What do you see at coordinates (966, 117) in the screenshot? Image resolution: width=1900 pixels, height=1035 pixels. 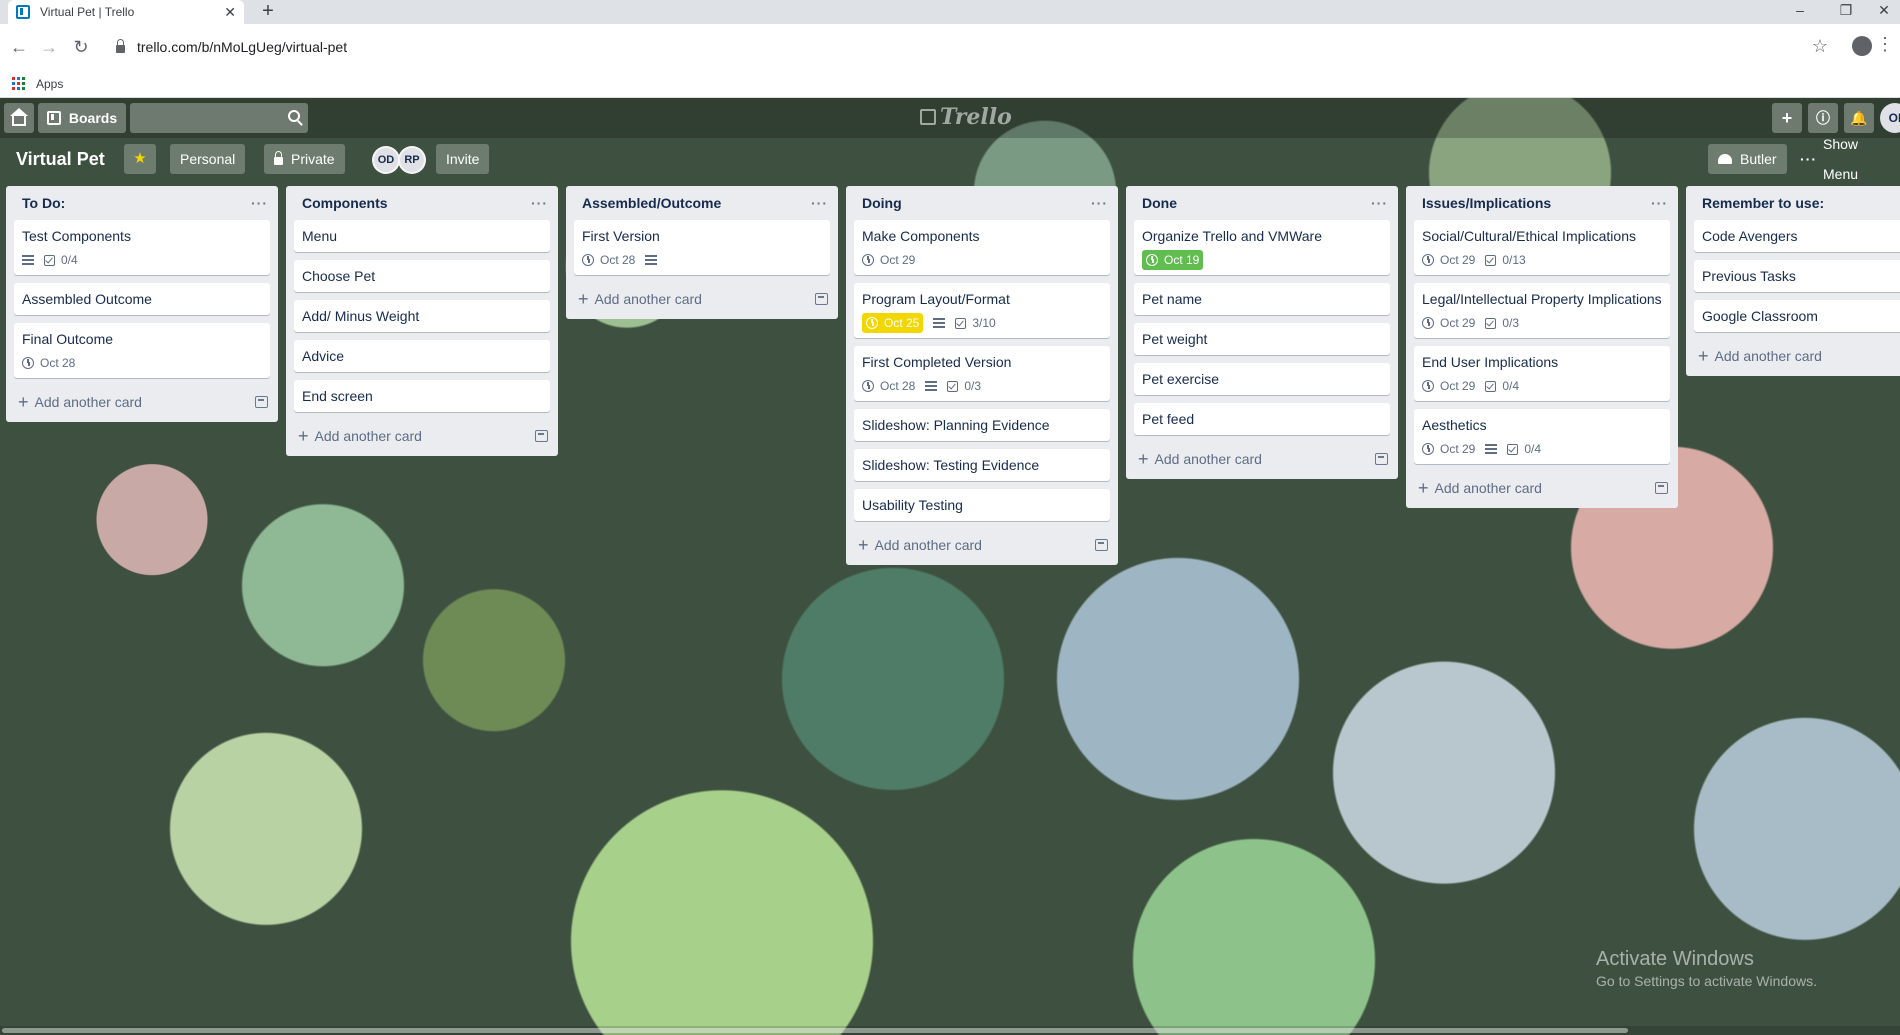 I see `trello-logo: Trello` at bounding box center [966, 117].